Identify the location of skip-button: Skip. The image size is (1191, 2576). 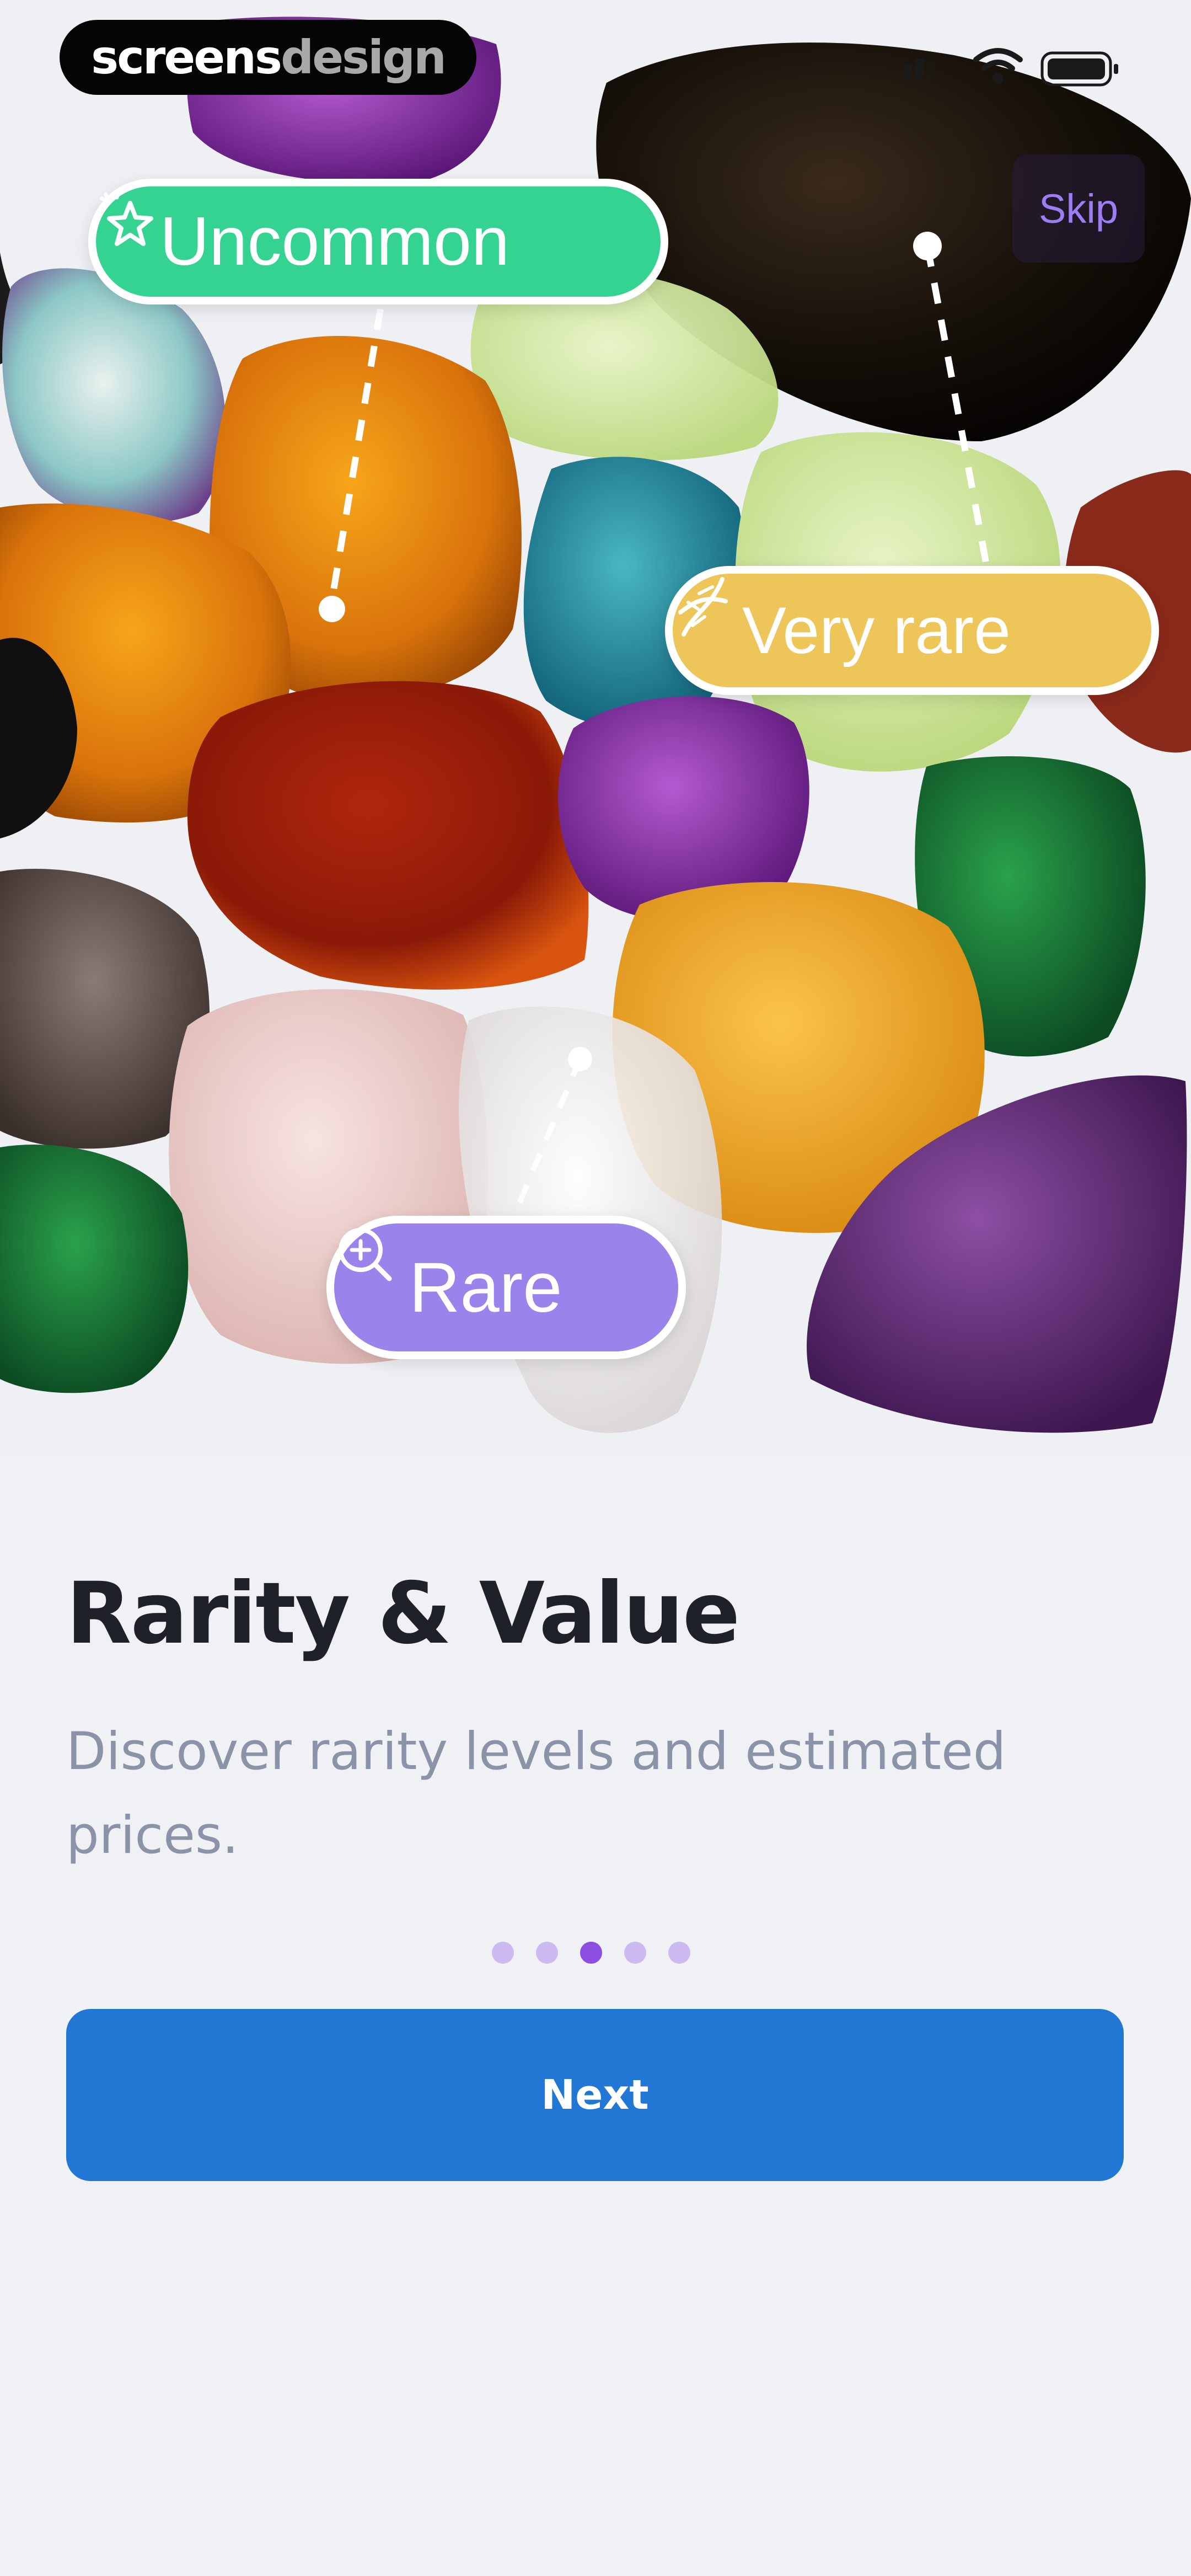
(1078, 208).